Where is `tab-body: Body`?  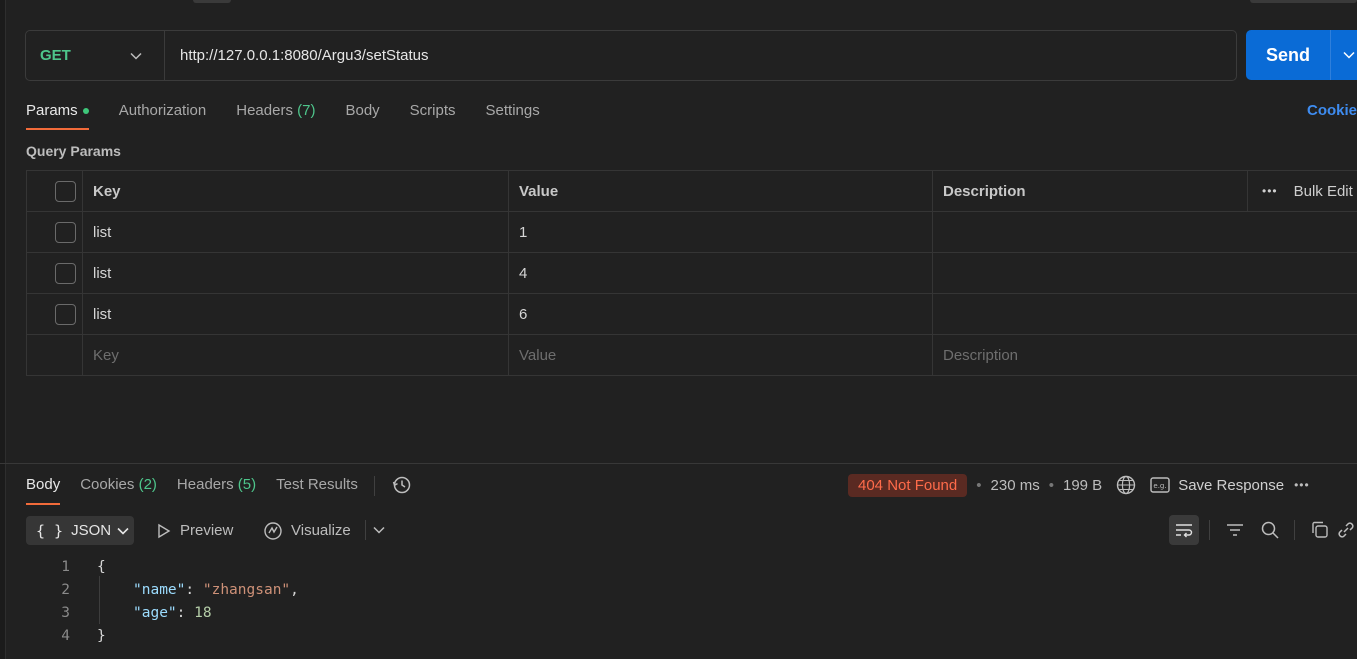
tab-body: Body is located at coordinates (362, 114).